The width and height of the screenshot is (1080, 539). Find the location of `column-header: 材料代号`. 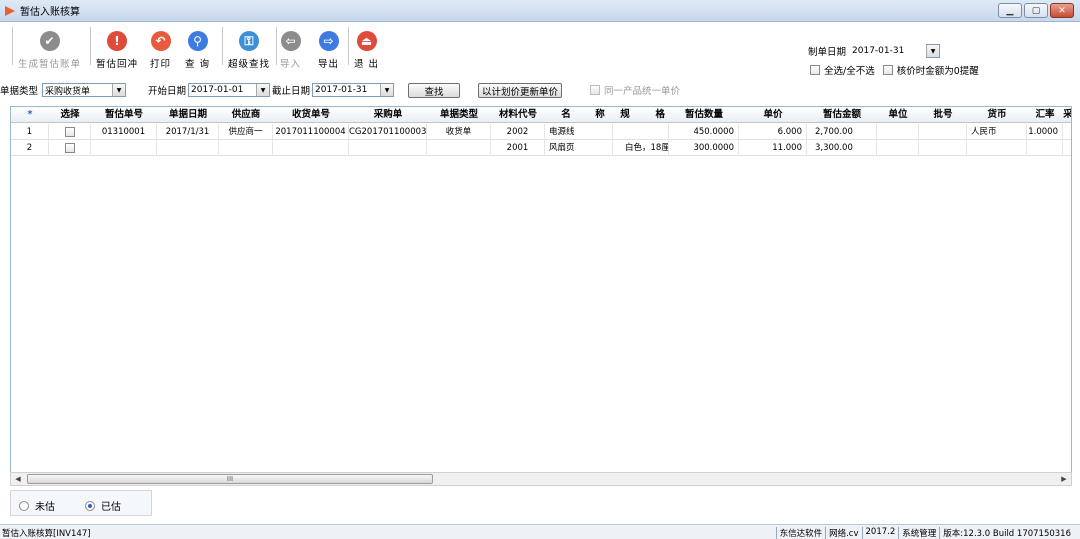

column-header: 材料代号 is located at coordinates (518, 115).